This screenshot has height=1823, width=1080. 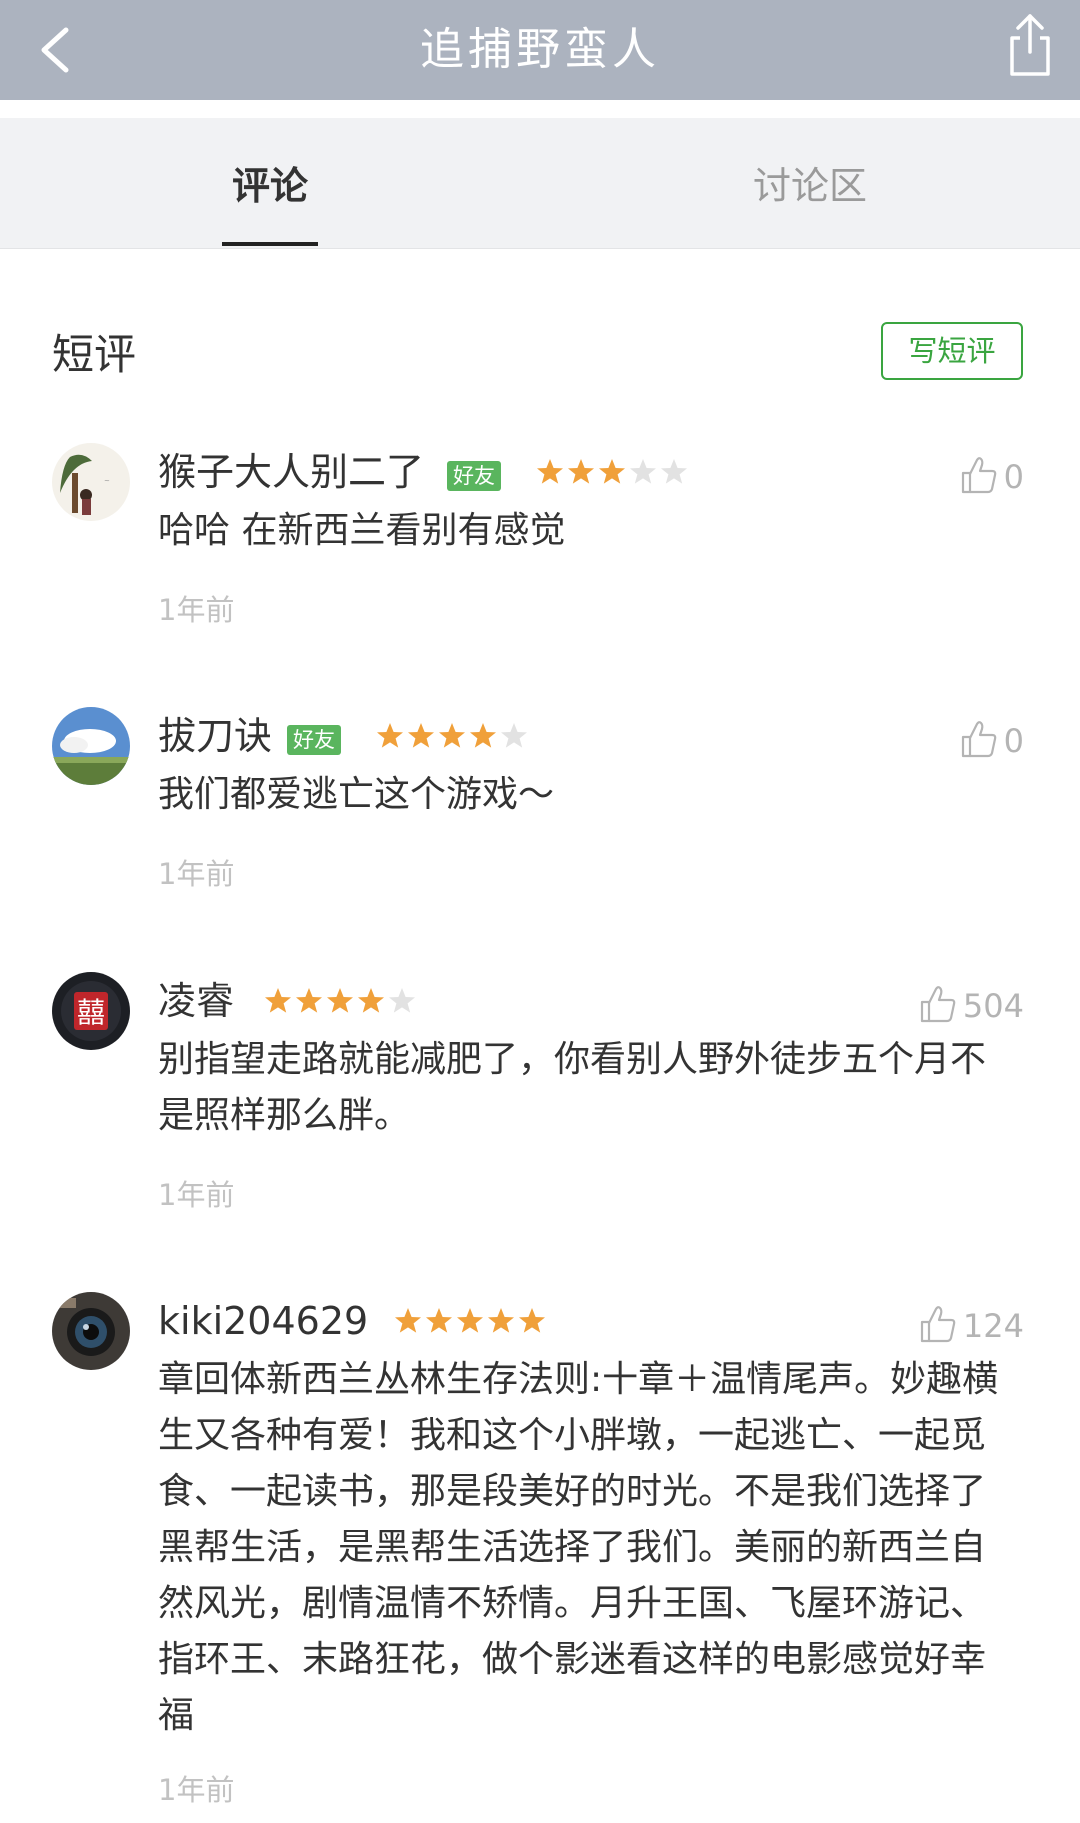 I want to click on back-chevron-icon, so click(x=60, y=50).